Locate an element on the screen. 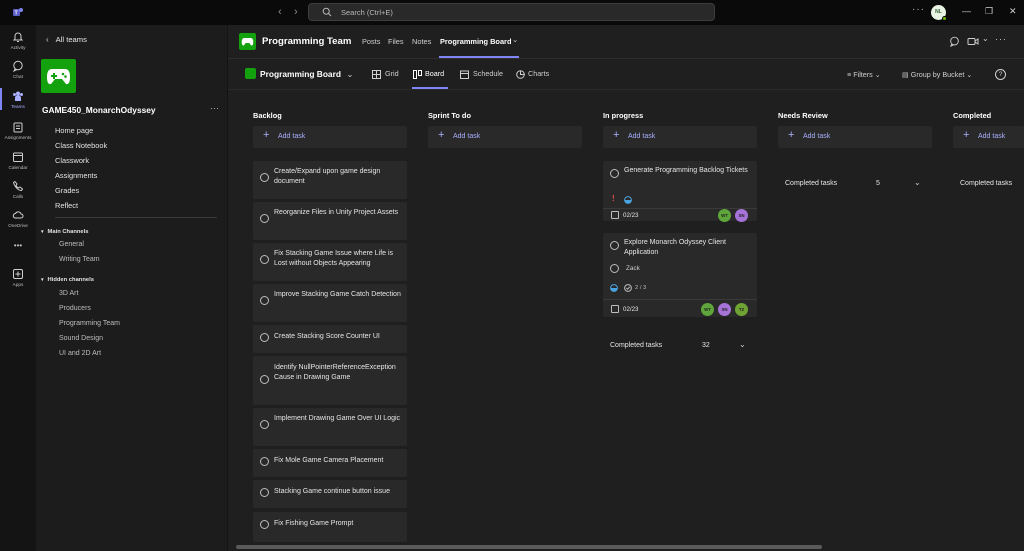  all-teams-back-link: ‹ All teams is located at coordinates (66, 39).